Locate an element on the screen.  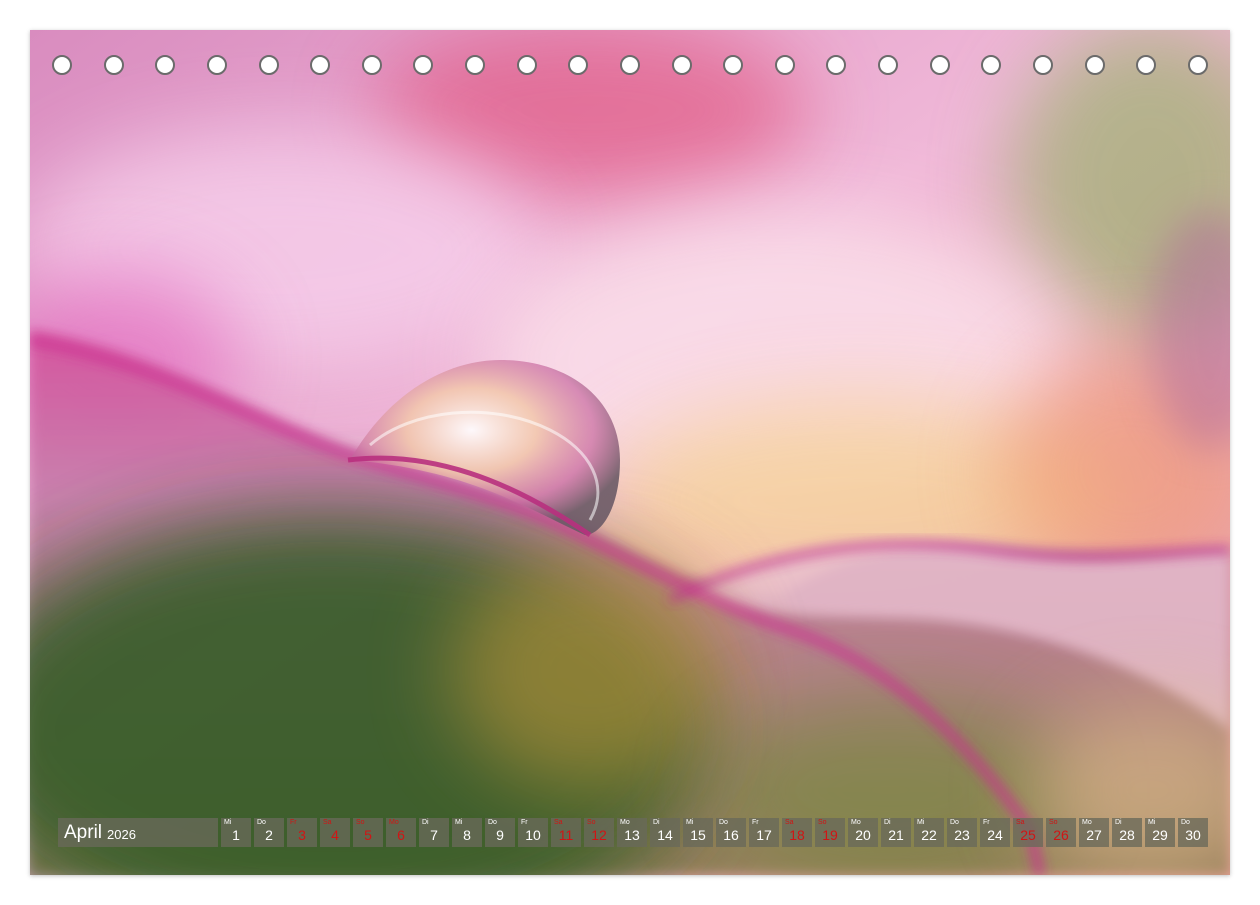
day-cell: Fr 24 is located at coordinates (995, 832).